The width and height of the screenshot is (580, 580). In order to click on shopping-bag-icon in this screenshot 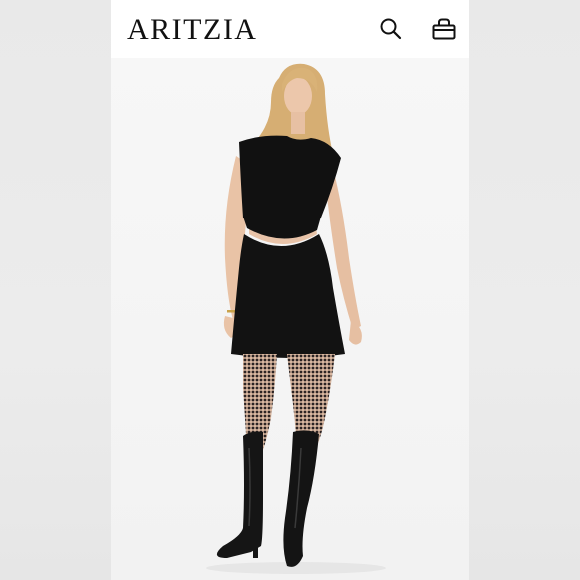, I will do `click(444, 29)`.